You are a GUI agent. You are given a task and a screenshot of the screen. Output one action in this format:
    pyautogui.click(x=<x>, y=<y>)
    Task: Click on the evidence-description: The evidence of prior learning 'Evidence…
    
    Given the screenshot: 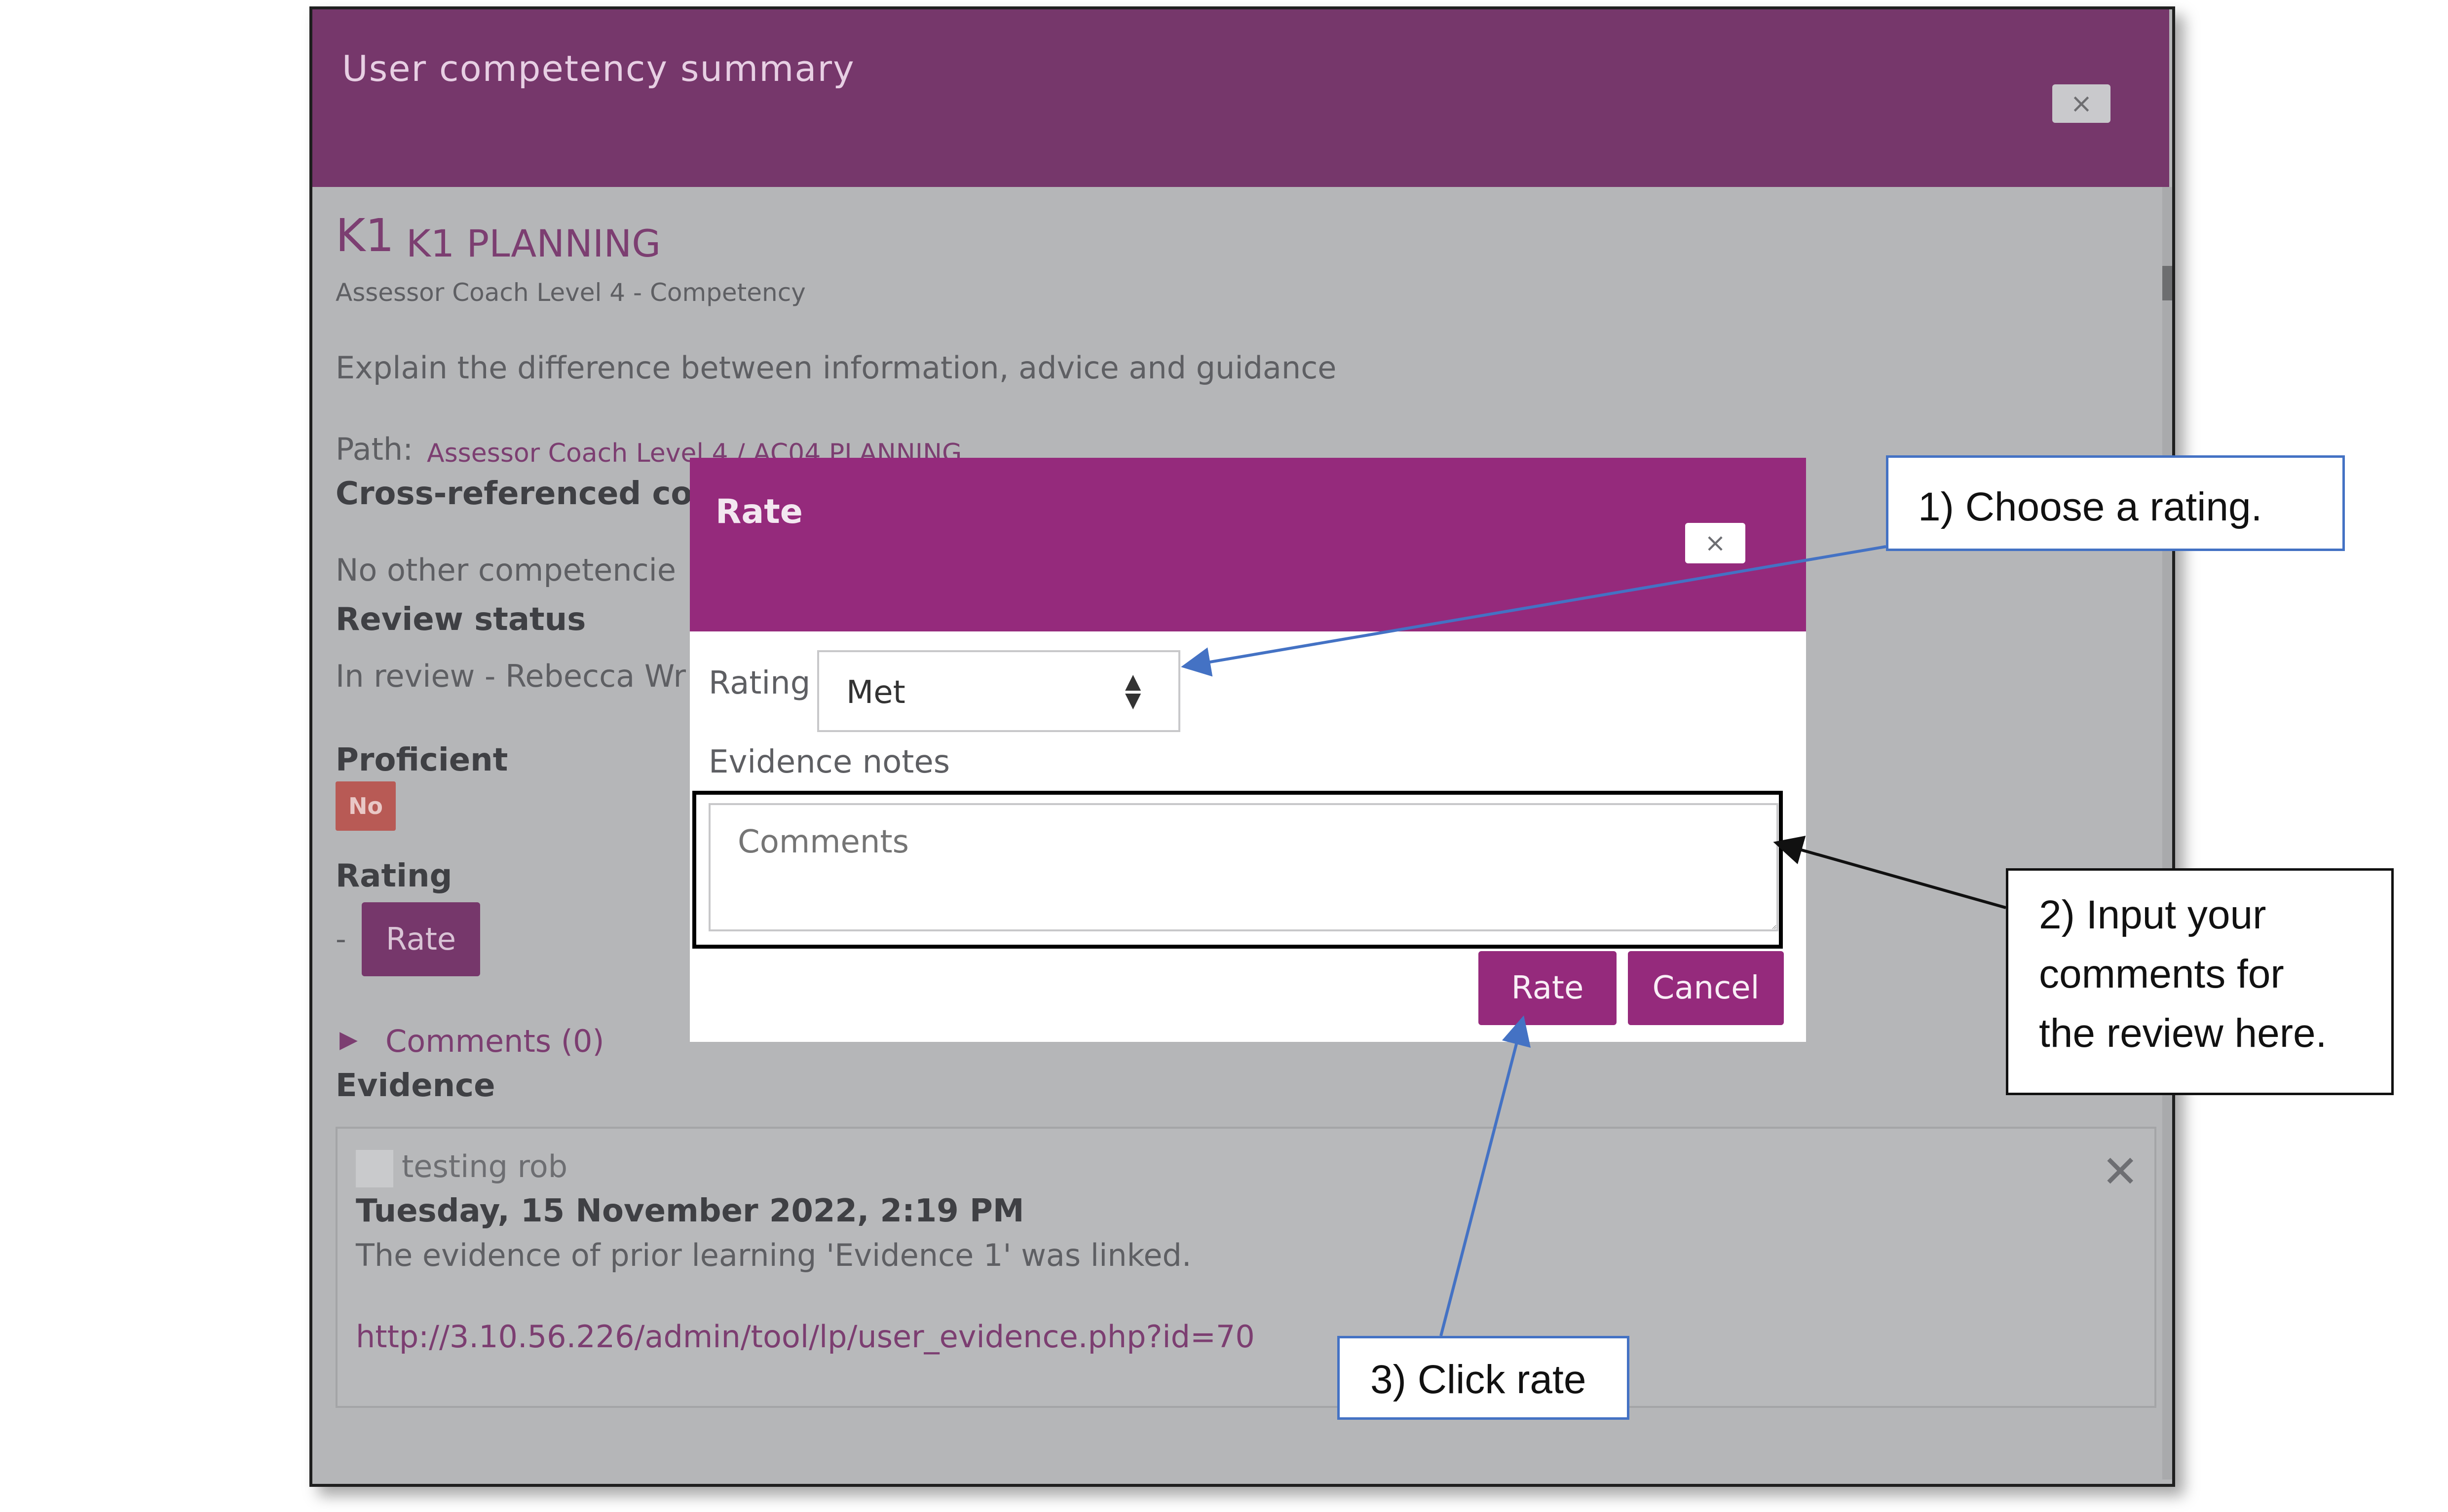 What is the action you would take?
    pyautogui.click(x=774, y=1255)
    